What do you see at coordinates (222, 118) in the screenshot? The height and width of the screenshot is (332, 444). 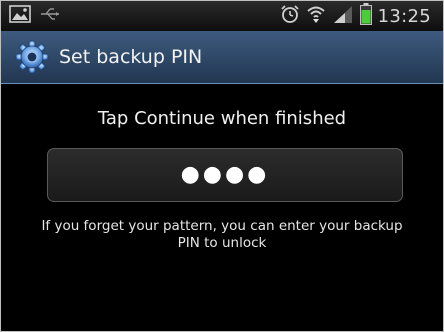 I see `instruction-text: Tap Continue when finished` at bounding box center [222, 118].